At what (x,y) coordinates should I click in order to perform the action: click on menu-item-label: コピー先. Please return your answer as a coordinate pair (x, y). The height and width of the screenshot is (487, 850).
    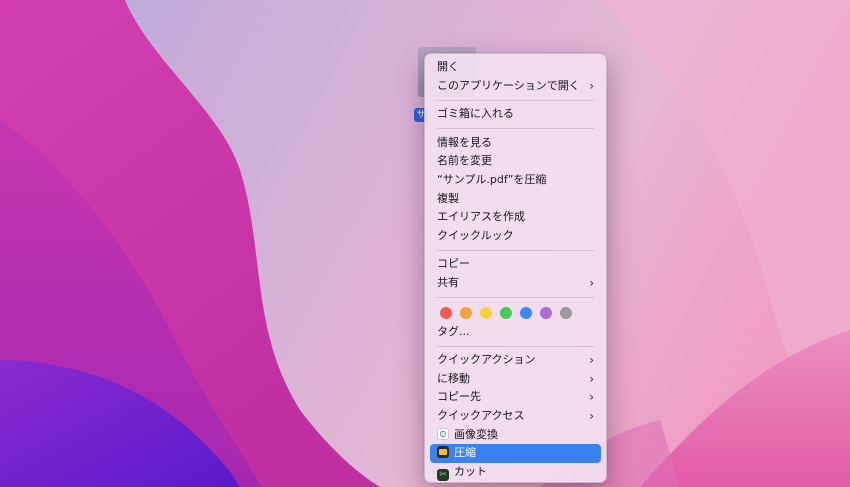
    Looking at the image, I should click on (459, 397).